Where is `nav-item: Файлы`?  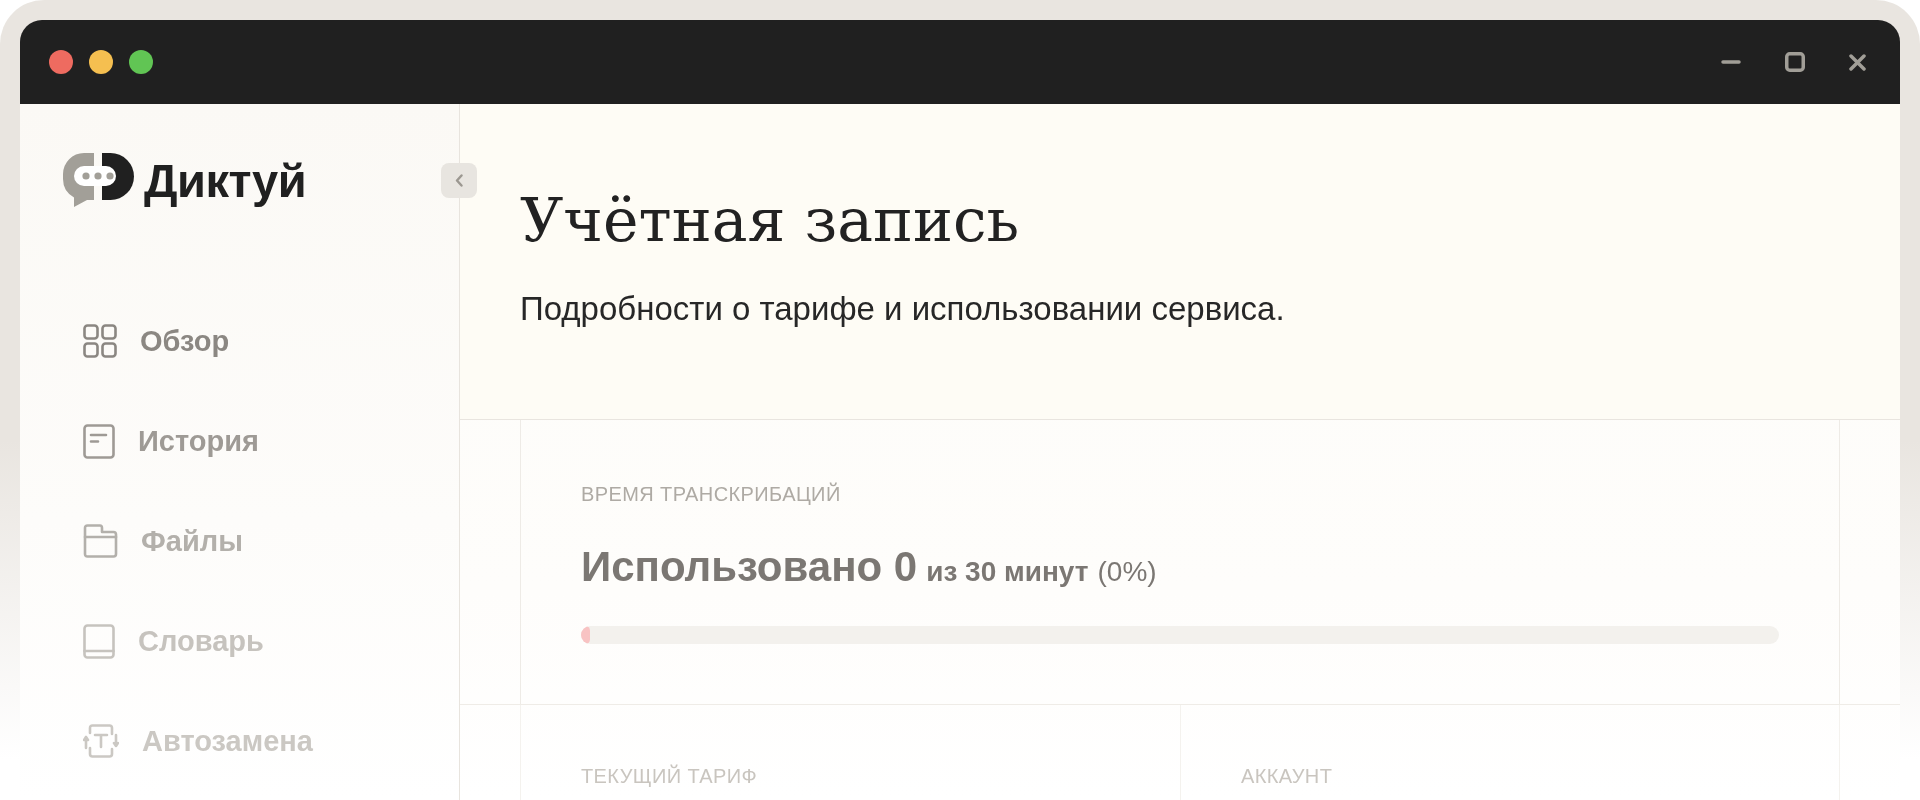 nav-item: Файлы is located at coordinates (239, 541).